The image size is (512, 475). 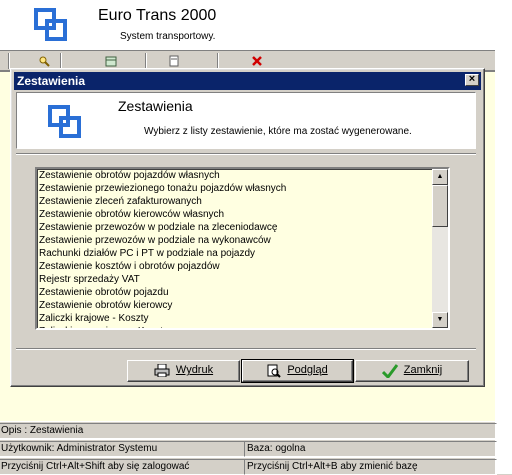 What do you see at coordinates (247, 25) in the screenshot?
I see `app-header: Euro Trans 2000 System transportowy.` at bounding box center [247, 25].